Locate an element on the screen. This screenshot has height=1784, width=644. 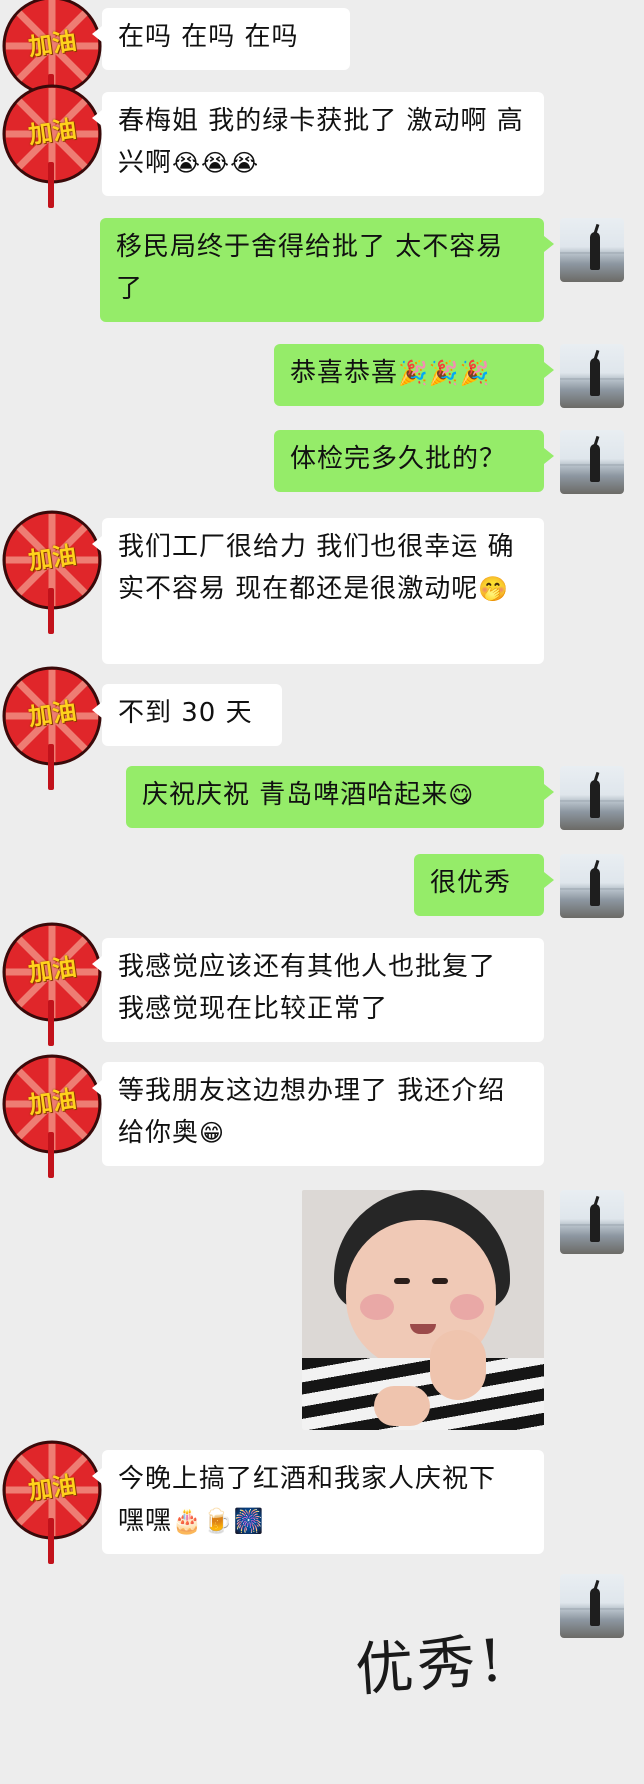
crying-emoji-icon: 😭😭😭 is located at coordinates (216, 163).